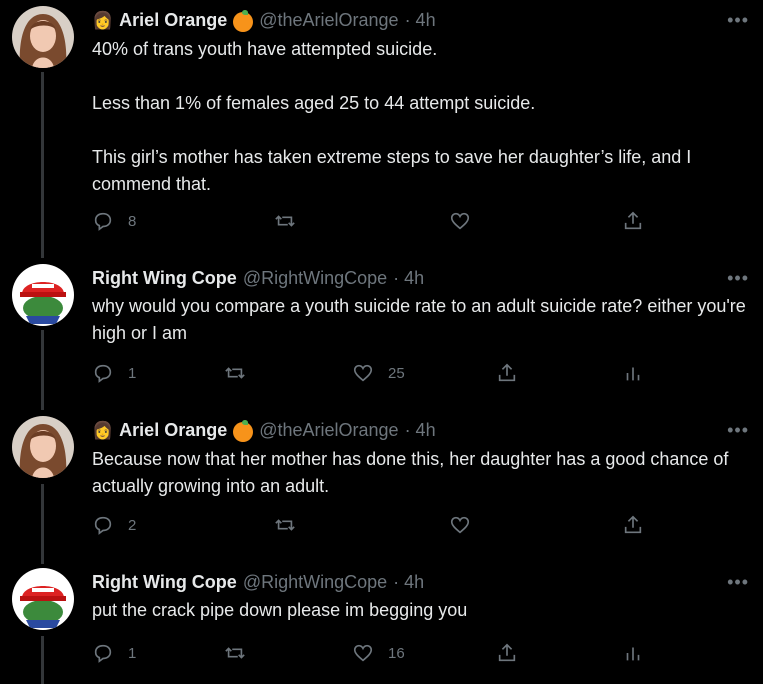  Describe the element at coordinates (132, 525) in the screenshot. I see `reply-count: 2` at that location.